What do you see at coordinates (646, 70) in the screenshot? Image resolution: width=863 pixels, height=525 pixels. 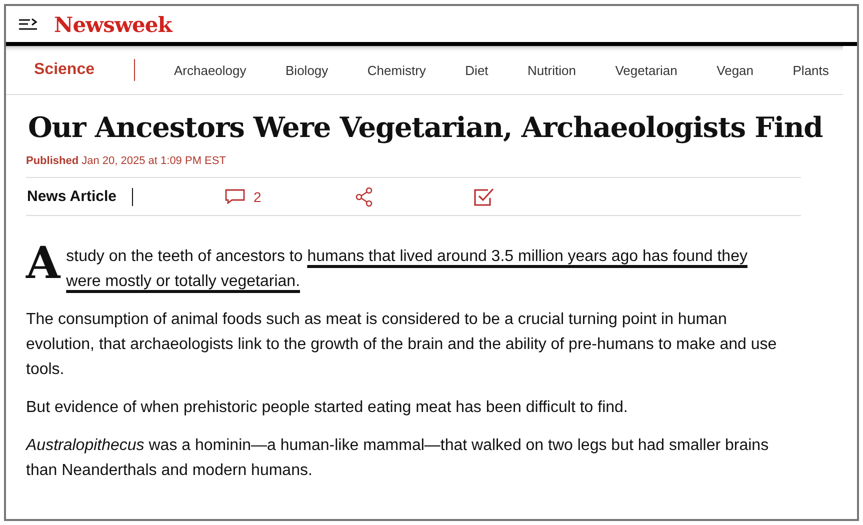 I see `nav-tab: Vegetarian` at bounding box center [646, 70].